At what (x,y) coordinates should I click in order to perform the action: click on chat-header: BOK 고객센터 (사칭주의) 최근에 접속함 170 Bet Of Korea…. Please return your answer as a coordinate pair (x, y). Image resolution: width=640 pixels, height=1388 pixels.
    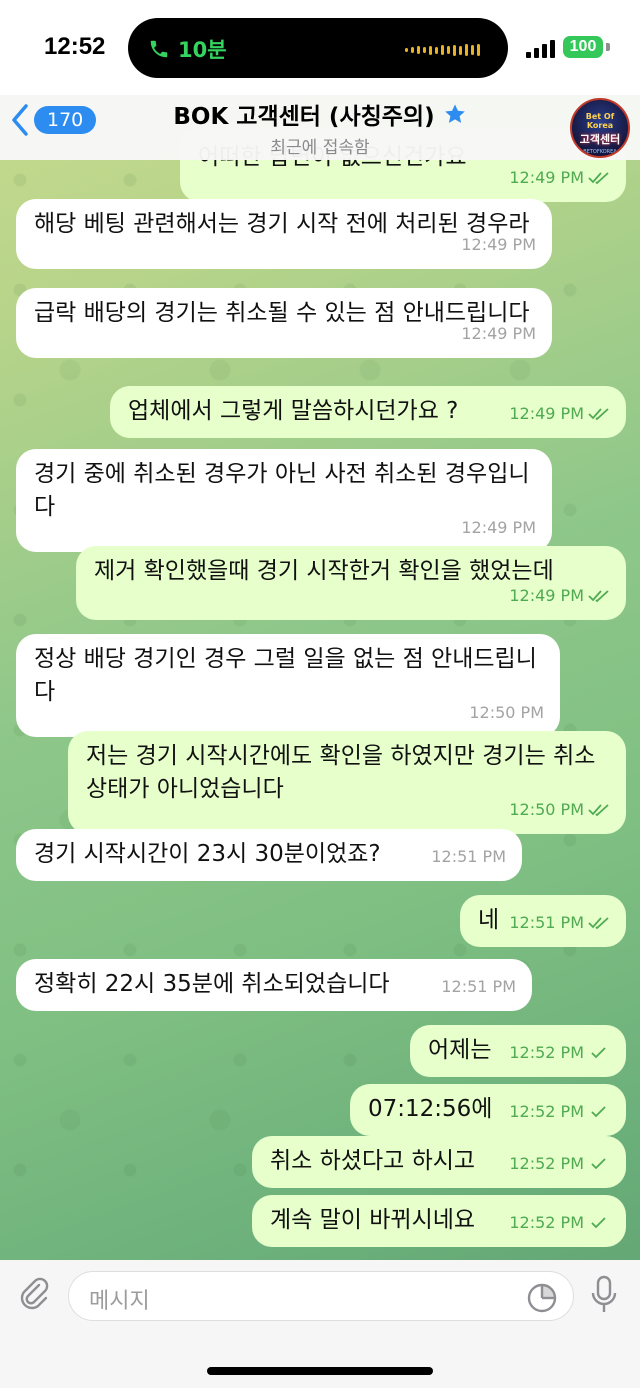
    Looking at the image, I should click on (320, 127).